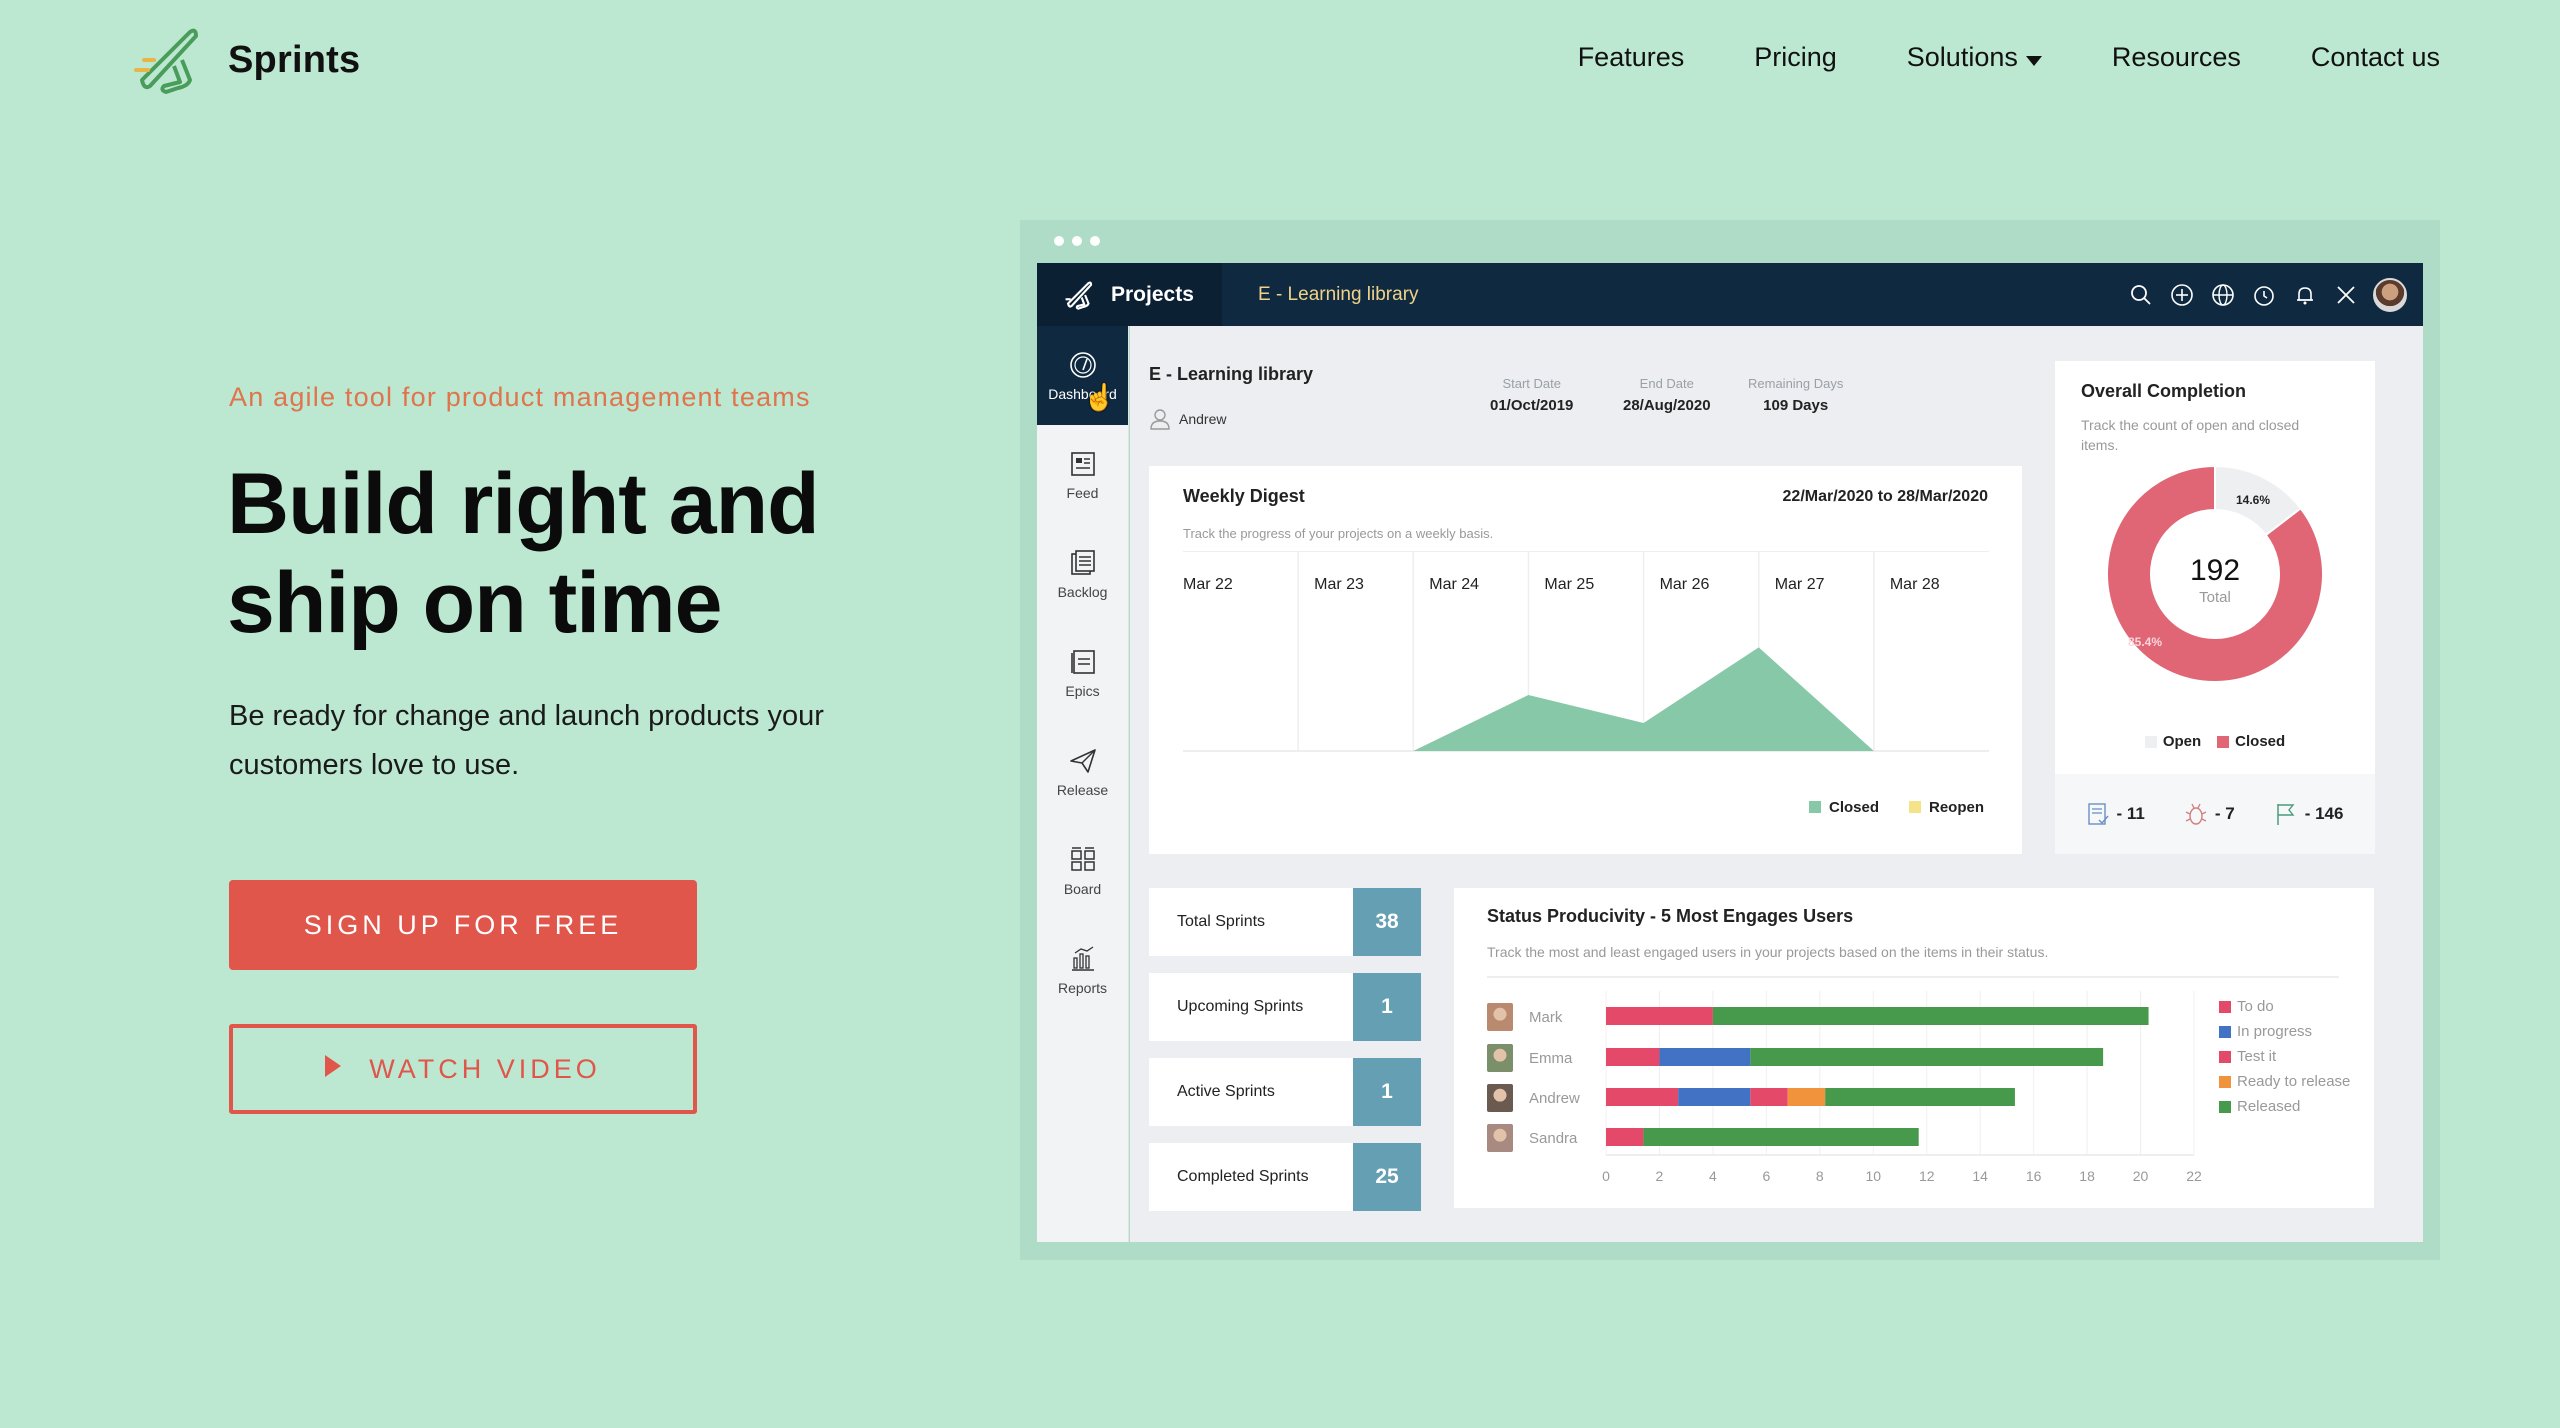 Image resolution: width=2560 pixels, height=1428 pixels. I want to click on nav-solutions: Solutions, so click(1974, 57).